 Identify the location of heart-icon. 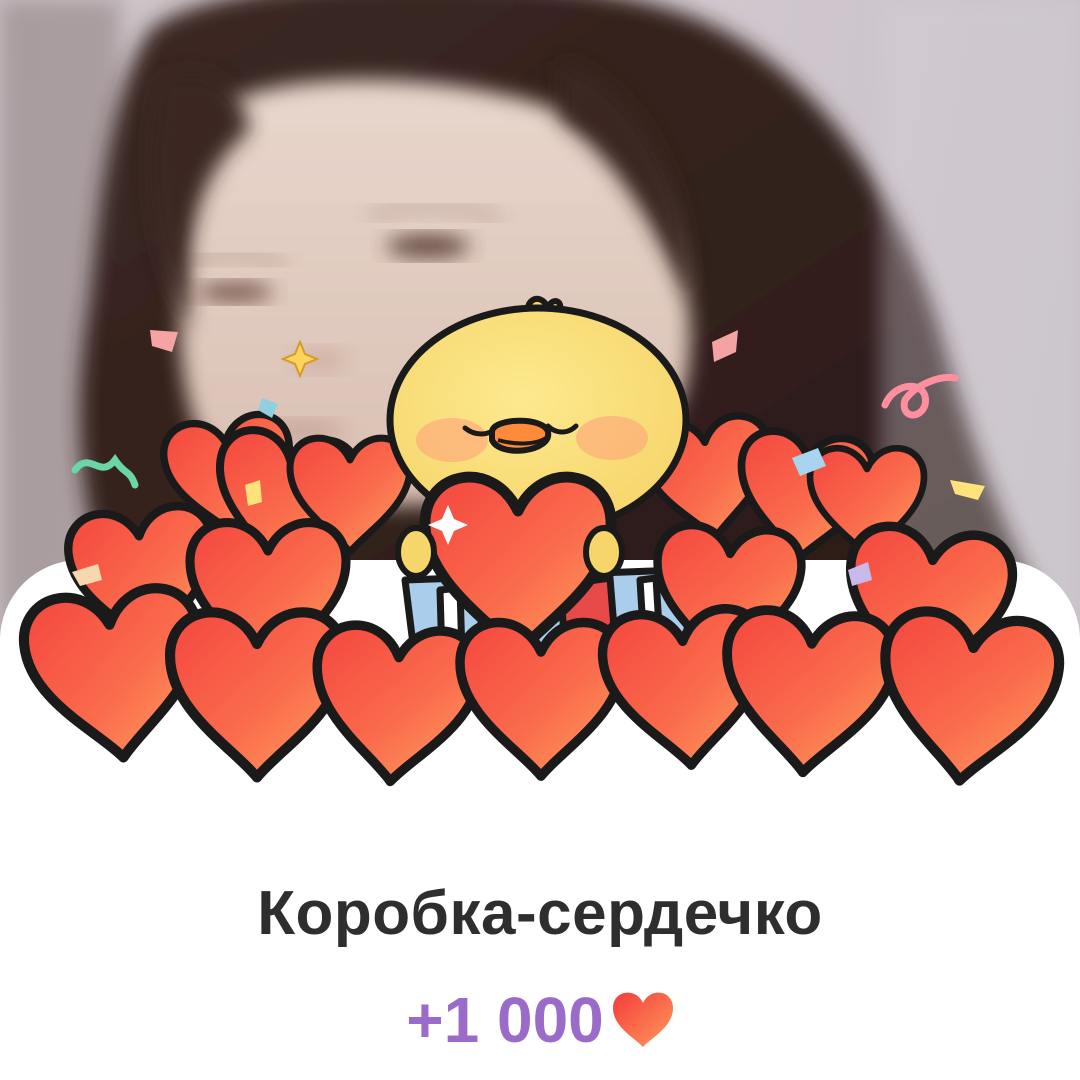
(642, 1019).